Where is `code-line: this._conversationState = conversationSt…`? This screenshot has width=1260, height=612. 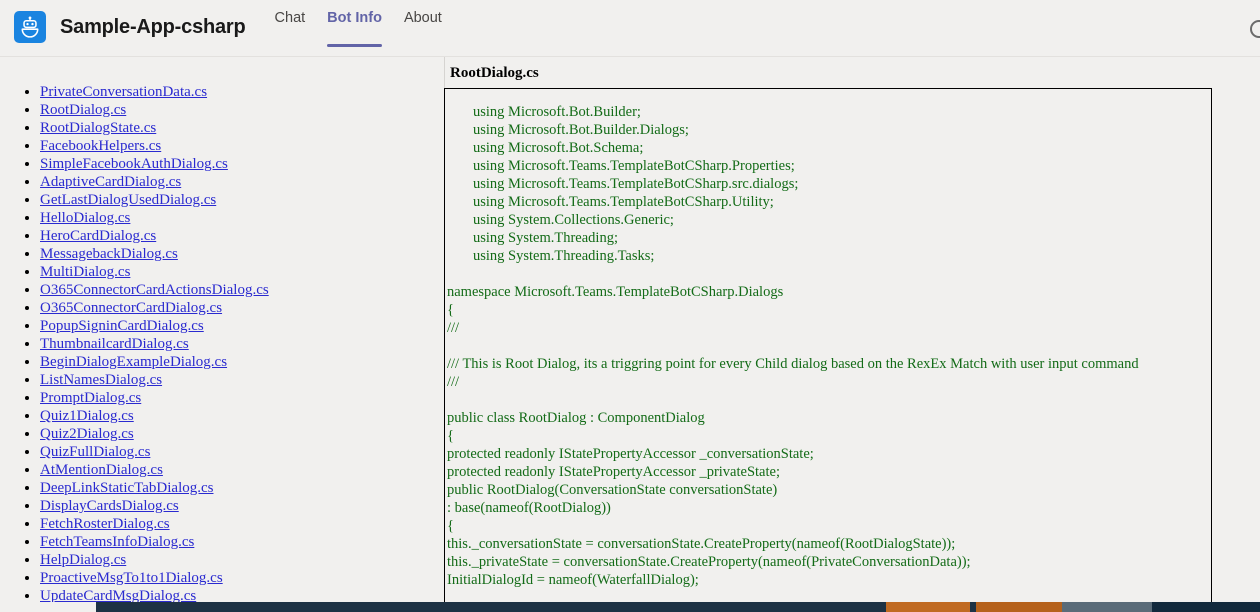 code-line: this._conversationState = conversationSt… is located at coordinates (701, 544).